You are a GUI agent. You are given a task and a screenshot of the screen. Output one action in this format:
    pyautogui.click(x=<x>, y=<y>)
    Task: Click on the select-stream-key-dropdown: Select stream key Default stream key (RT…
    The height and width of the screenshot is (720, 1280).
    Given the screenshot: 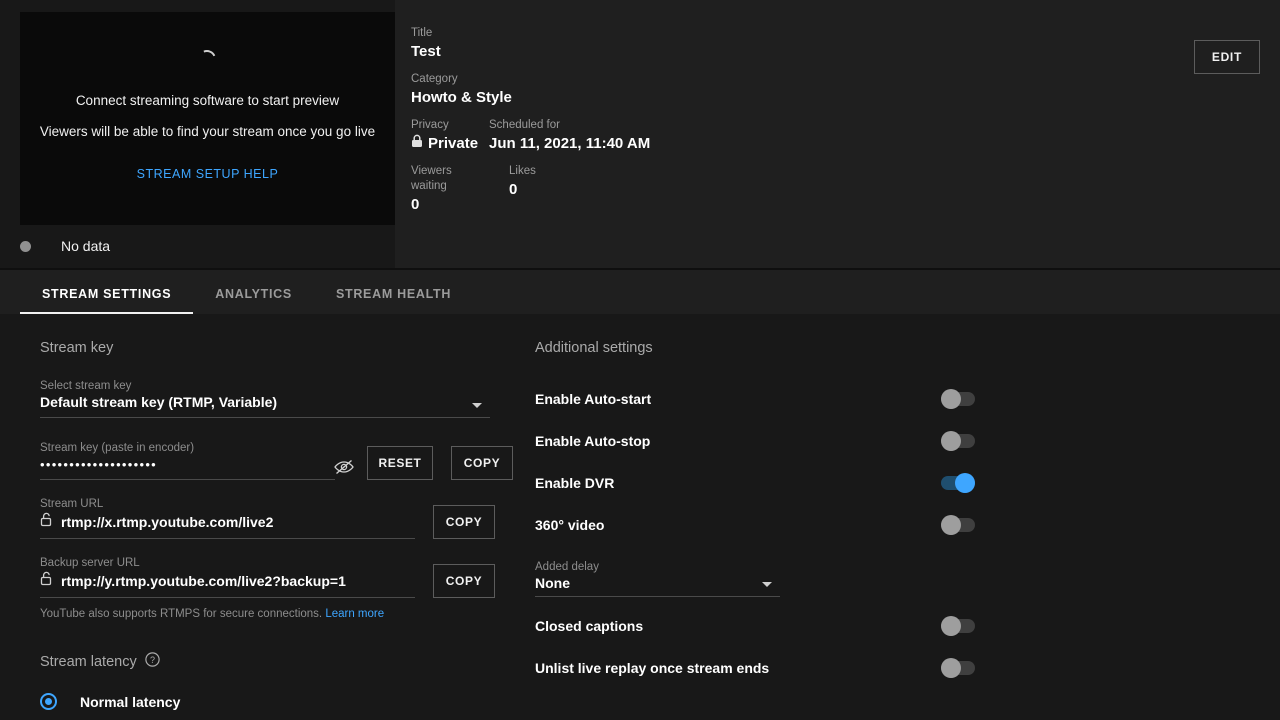 What is the action you would take?
    pyautogui.click(x=265, y=398)
    